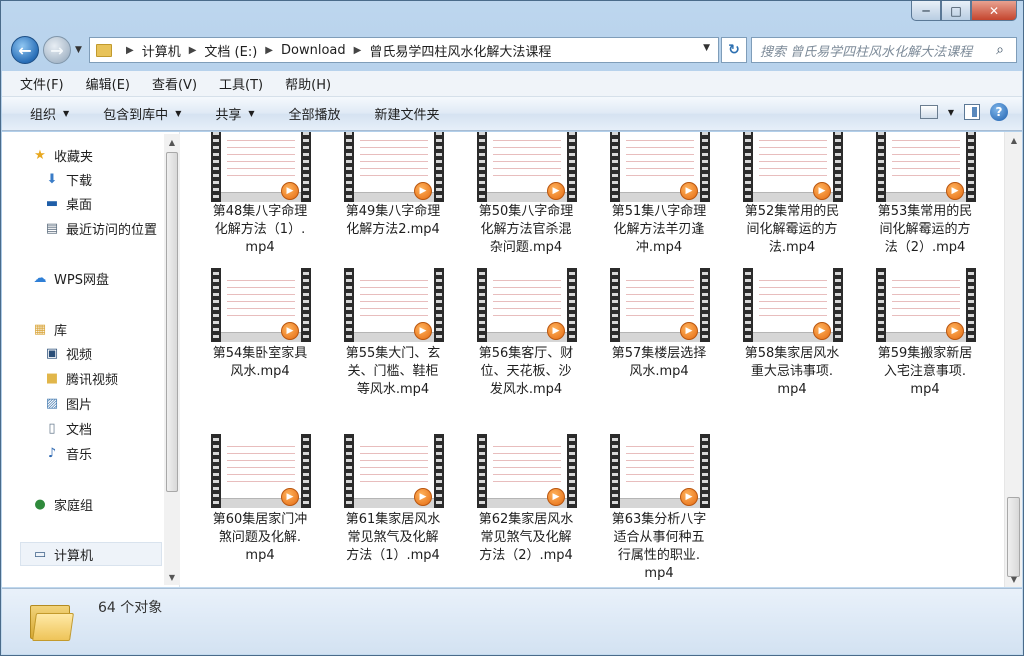 The image size is (1024, 656). I want to click on close-button: ✕, so click(994, 11).